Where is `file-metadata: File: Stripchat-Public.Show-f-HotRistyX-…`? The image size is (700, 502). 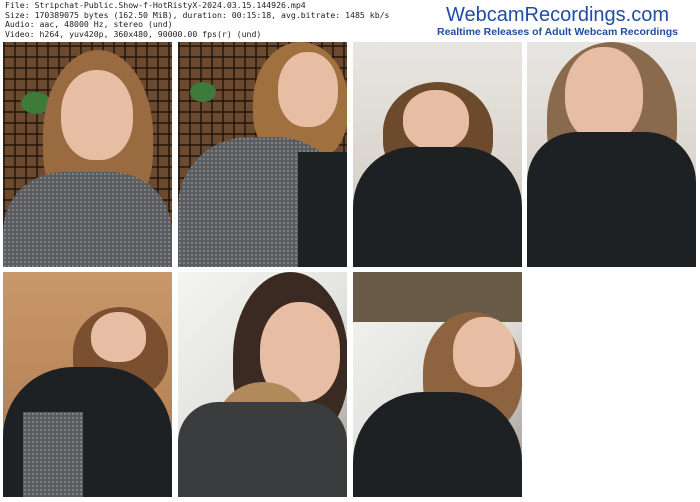
file-metadata: File: Stripchat-Public.Show-f-HotRistyX-… is located at coordinates (197, 19).